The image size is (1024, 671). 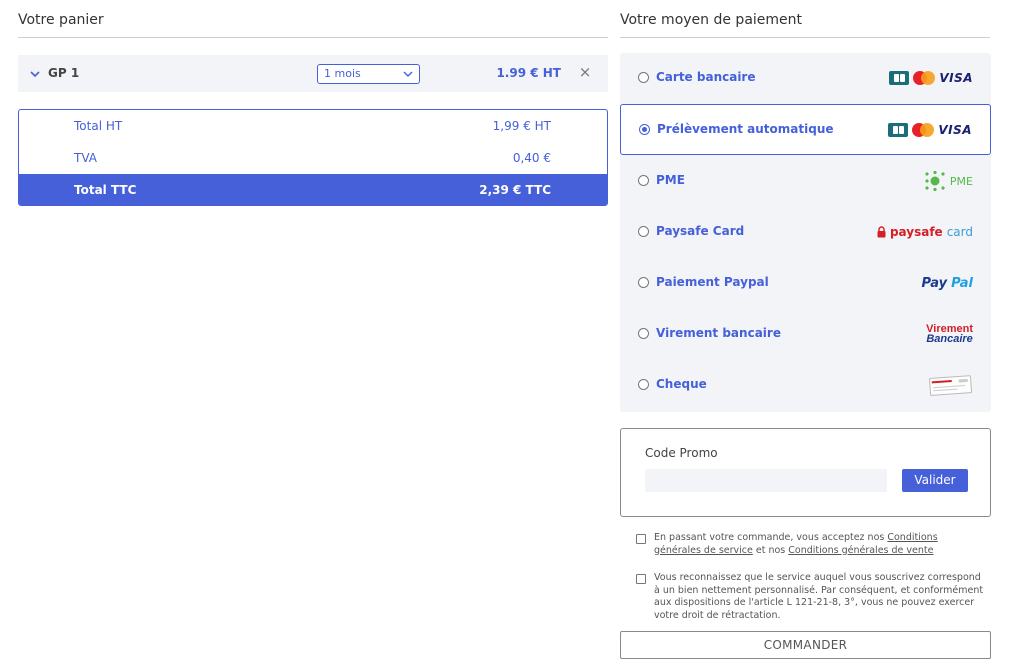 I want to click on cgv-mid: et nos, so click(x=770, y=550).